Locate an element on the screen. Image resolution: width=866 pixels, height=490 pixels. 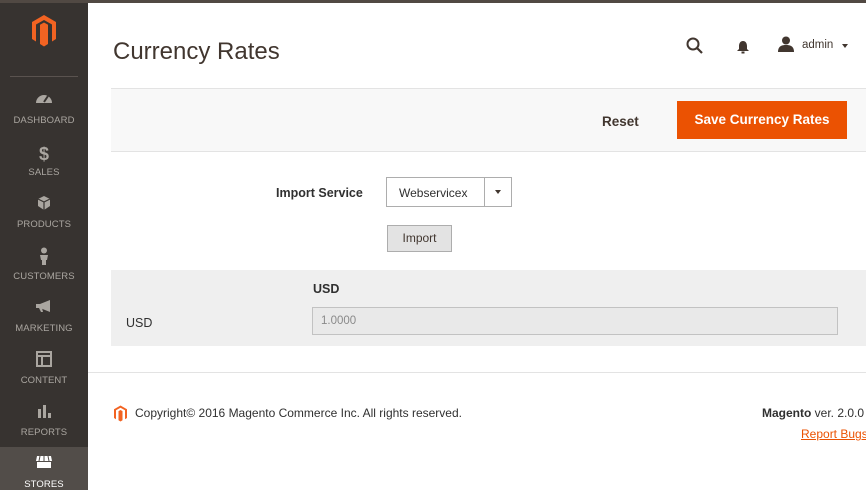
search-icon is located at coordinates (695, 46).